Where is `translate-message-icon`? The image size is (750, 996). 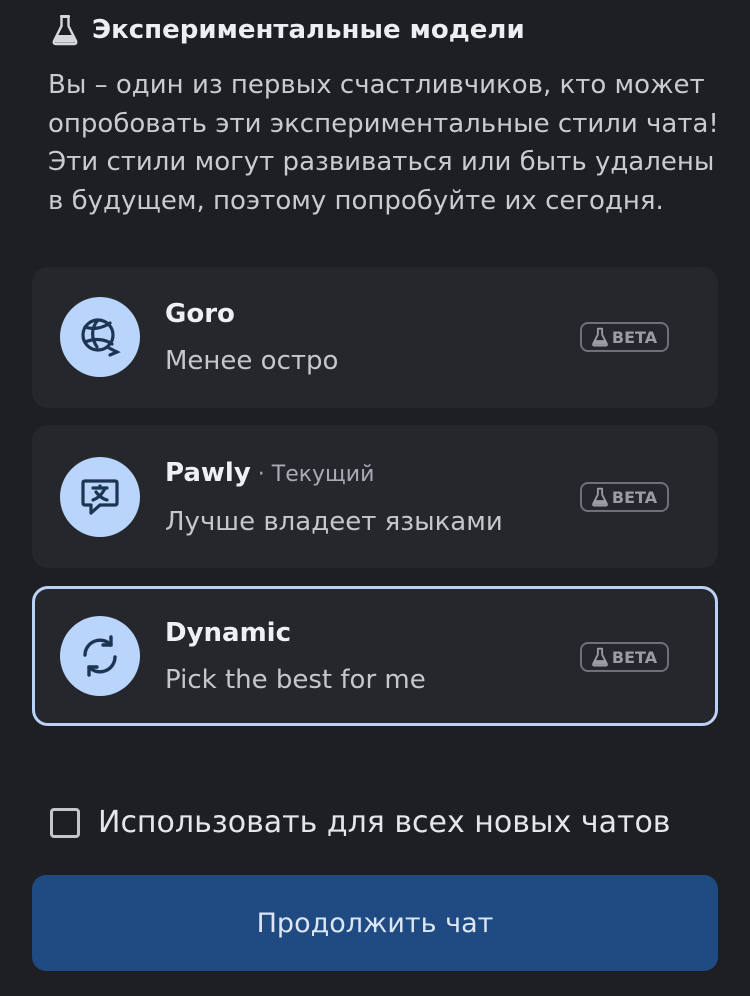
translate-message-icon is located at coordinates (100, 497).